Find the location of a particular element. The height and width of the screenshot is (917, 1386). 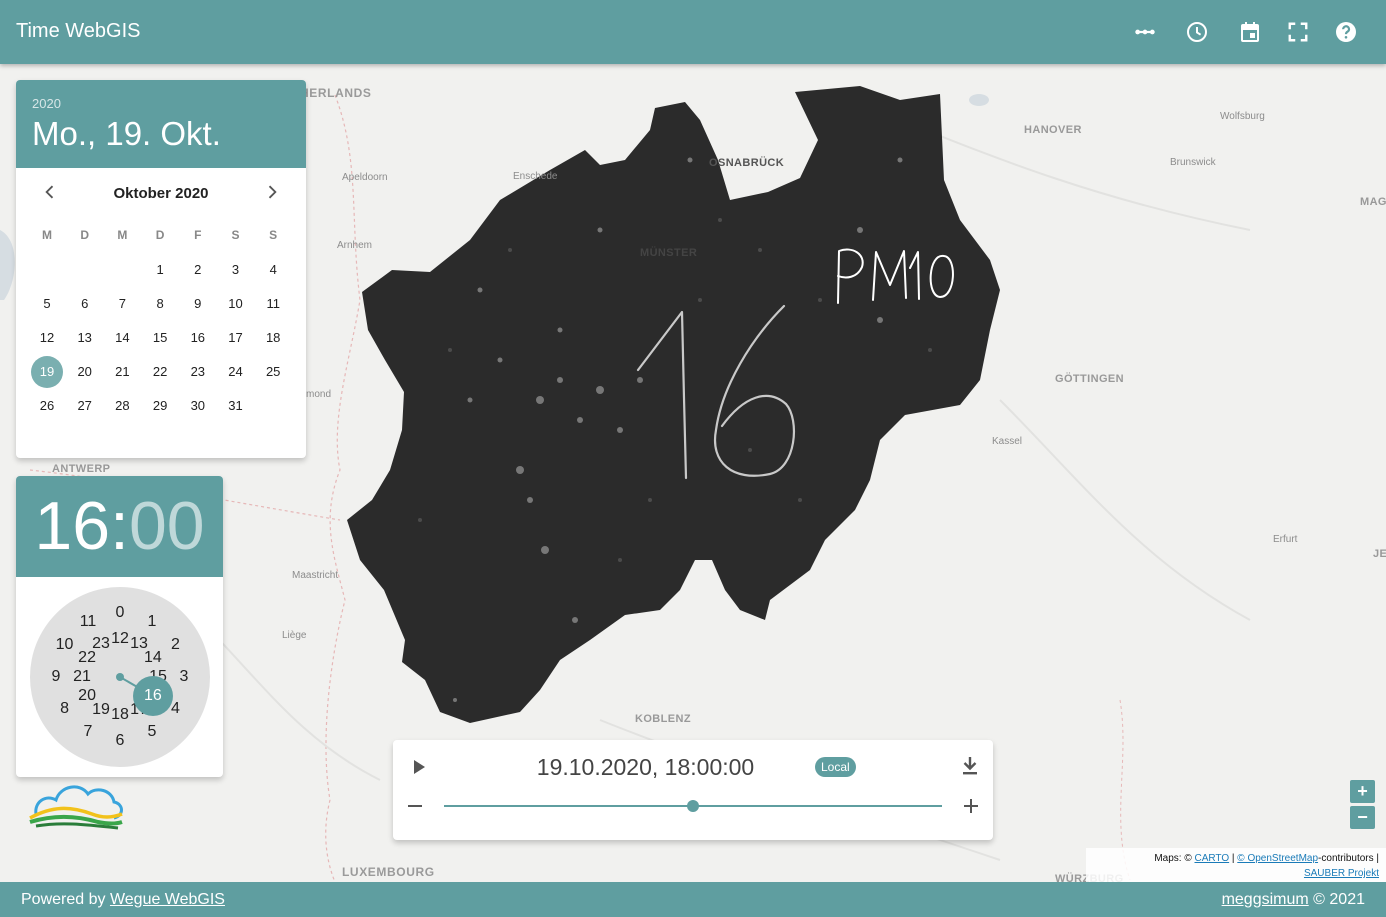

osm-link: © OpenStreetMap is located at coordinates (1277, 858).